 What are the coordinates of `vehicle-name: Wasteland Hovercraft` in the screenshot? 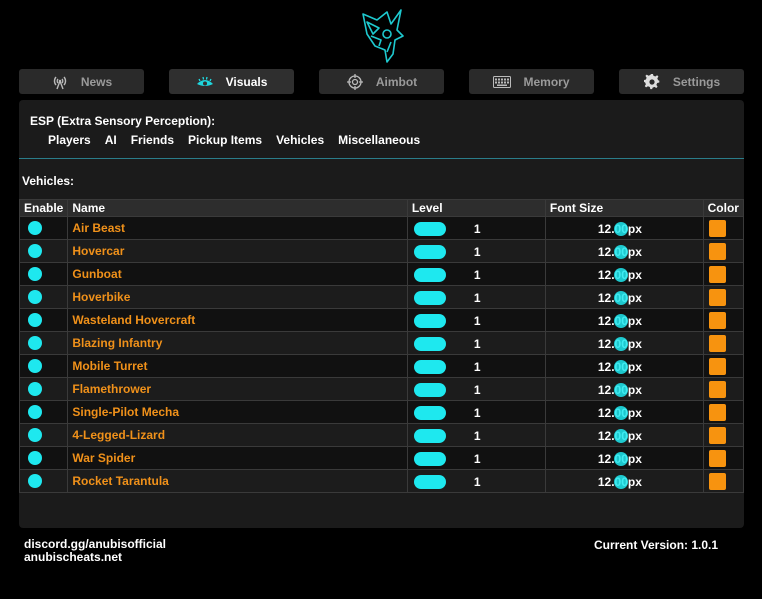 It's located at (134, 320).